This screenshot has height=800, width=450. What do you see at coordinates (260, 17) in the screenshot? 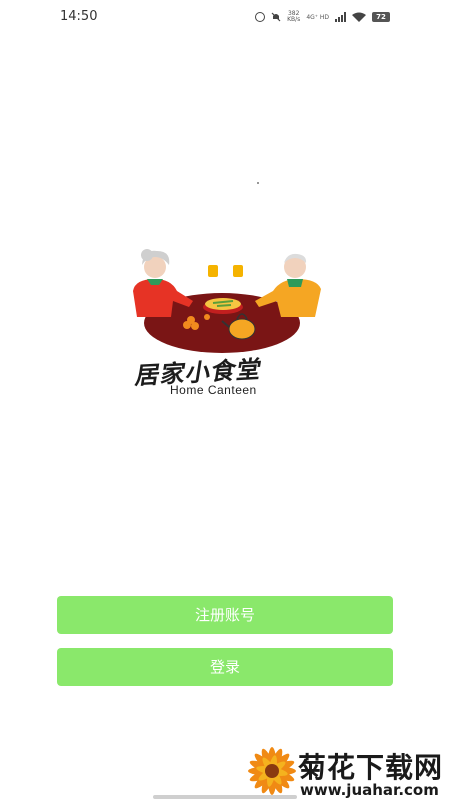
I see `alarm-icon` at bounding box center [260, 17].